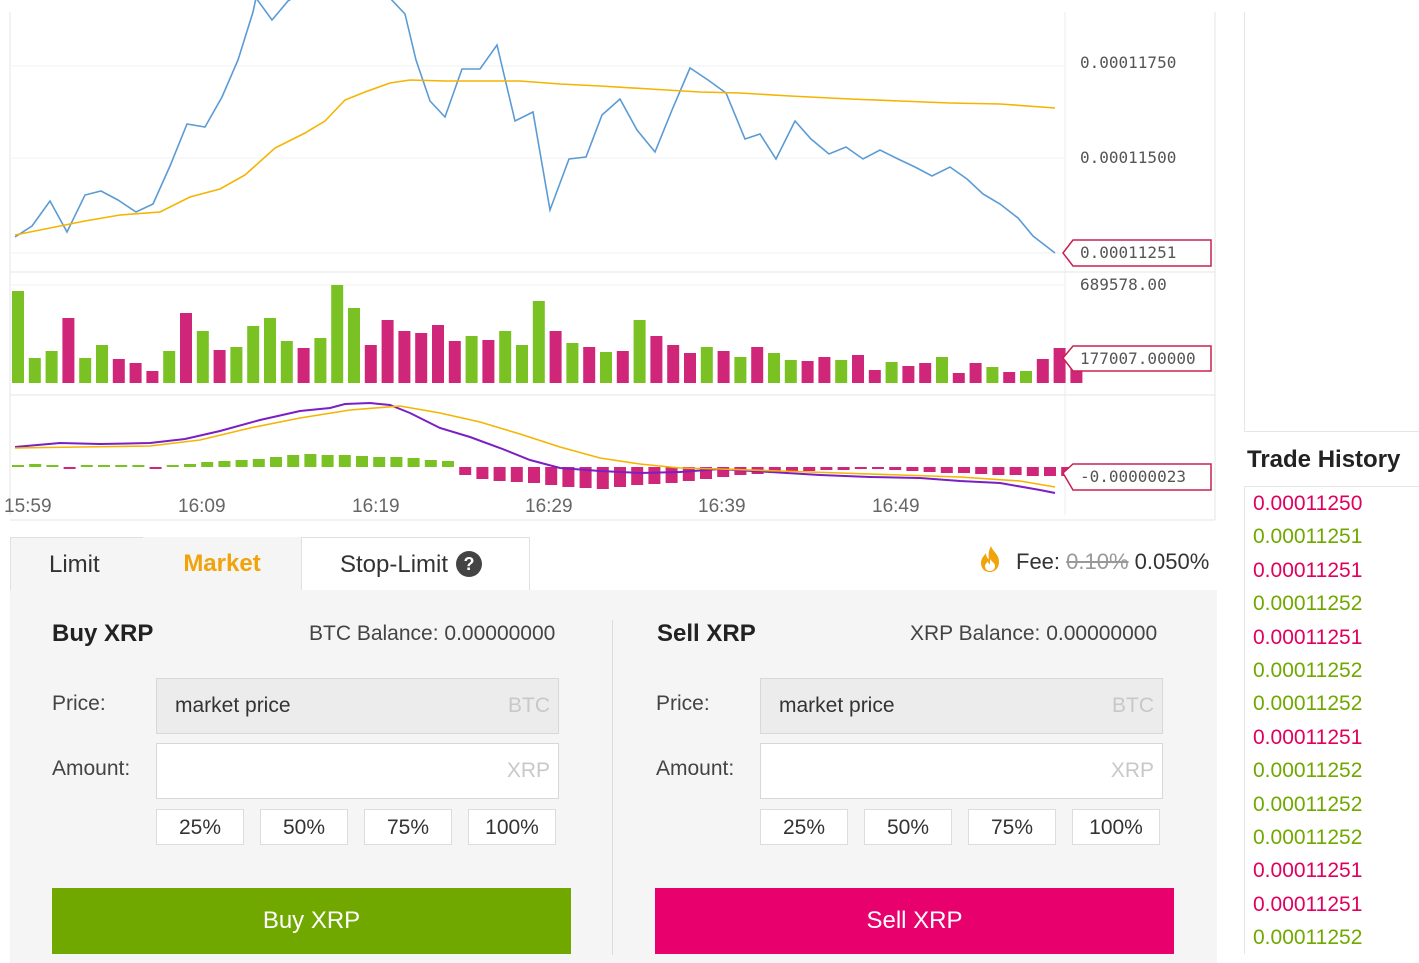 The width and height of the screenshot is (1419, 963). Describe the element at coordinates (512, 827) in the screenshot. I see `buy-percent-100-button: 100%` at that location.